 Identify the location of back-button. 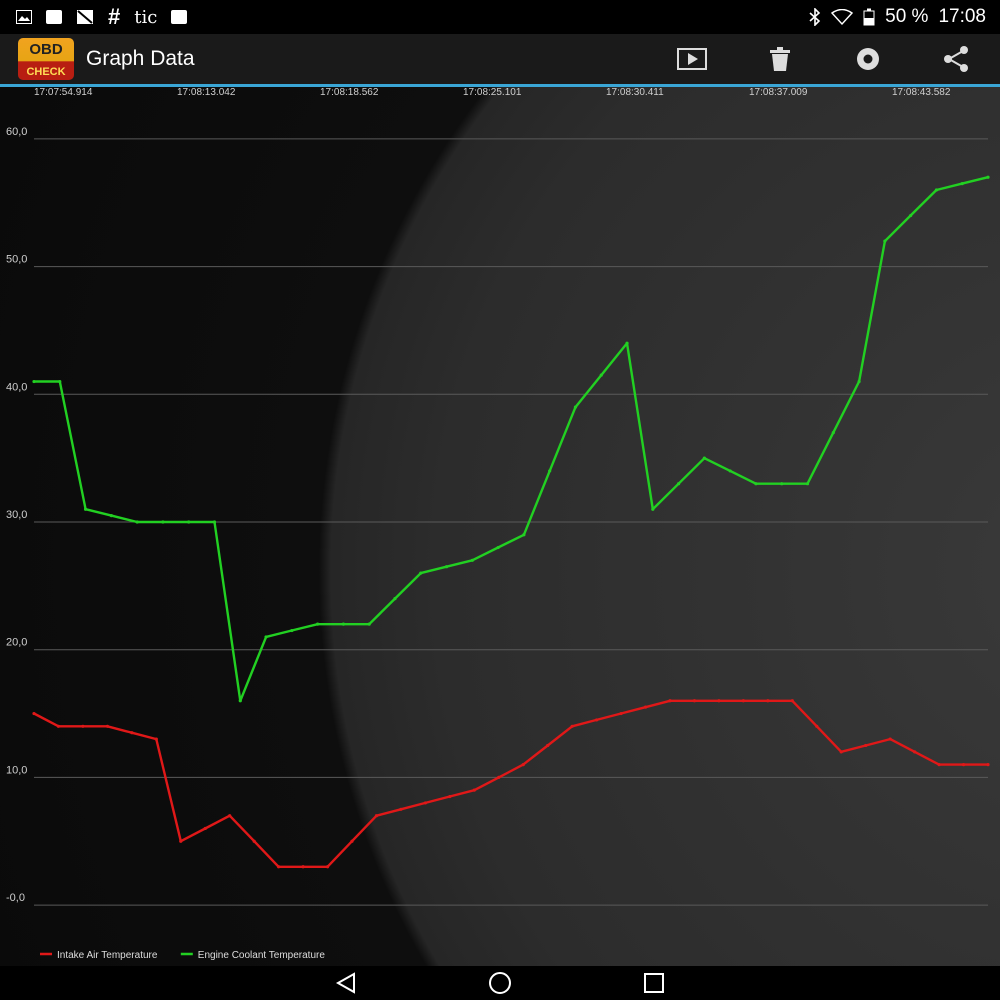
(346, 983).